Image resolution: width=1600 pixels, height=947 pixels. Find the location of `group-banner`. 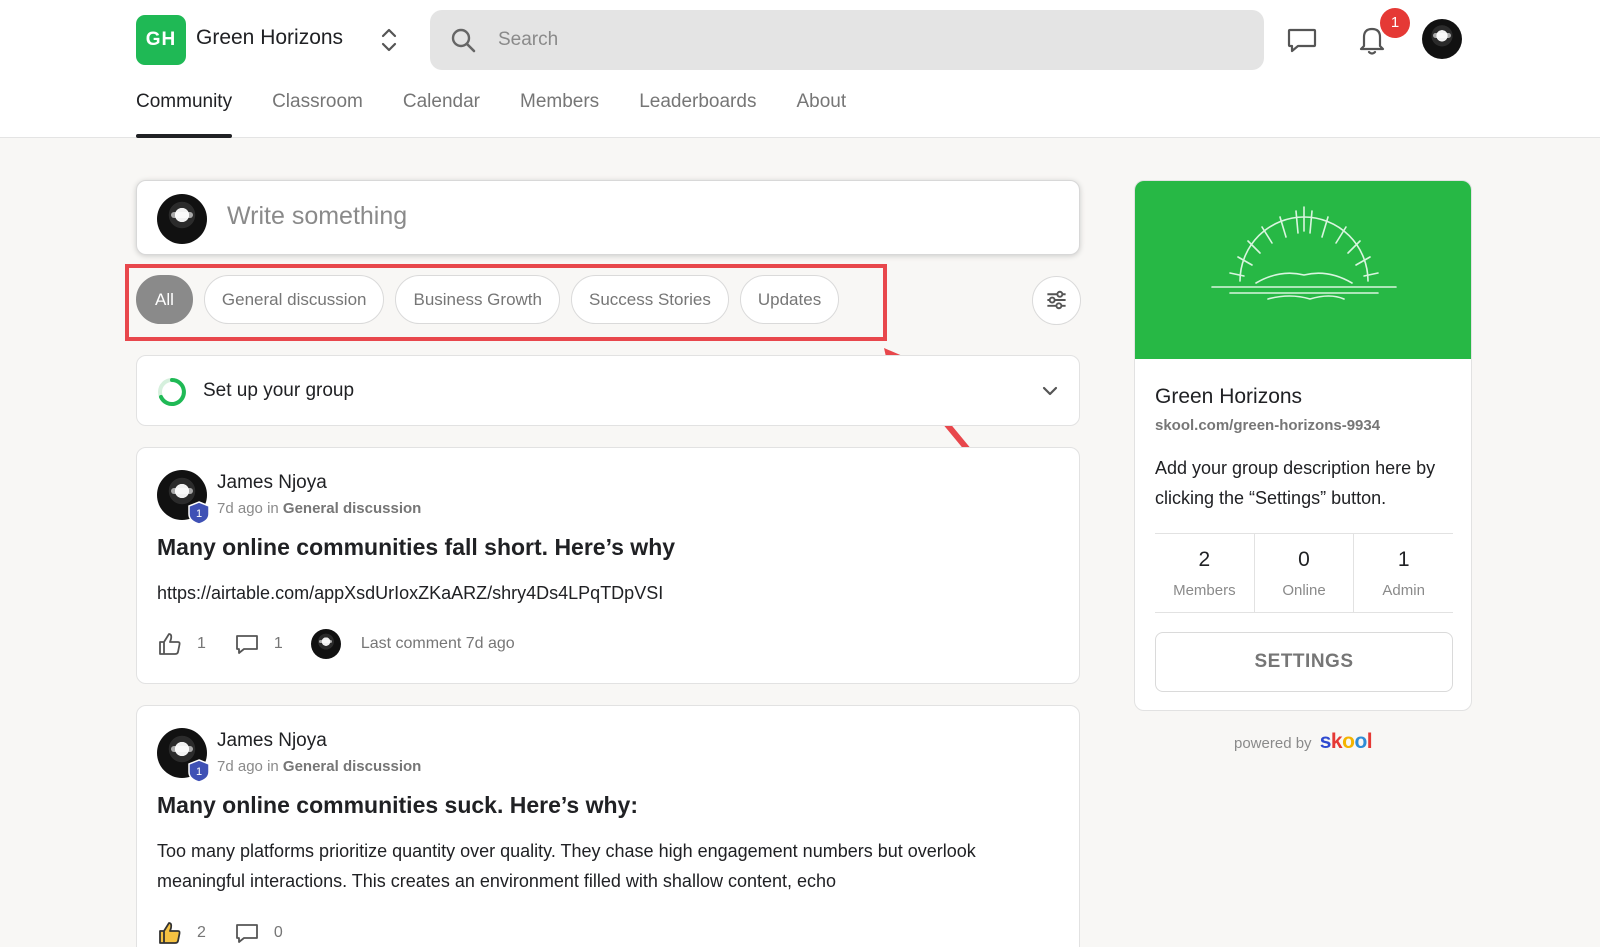

group-banner is located at coordinates (1303, 270).